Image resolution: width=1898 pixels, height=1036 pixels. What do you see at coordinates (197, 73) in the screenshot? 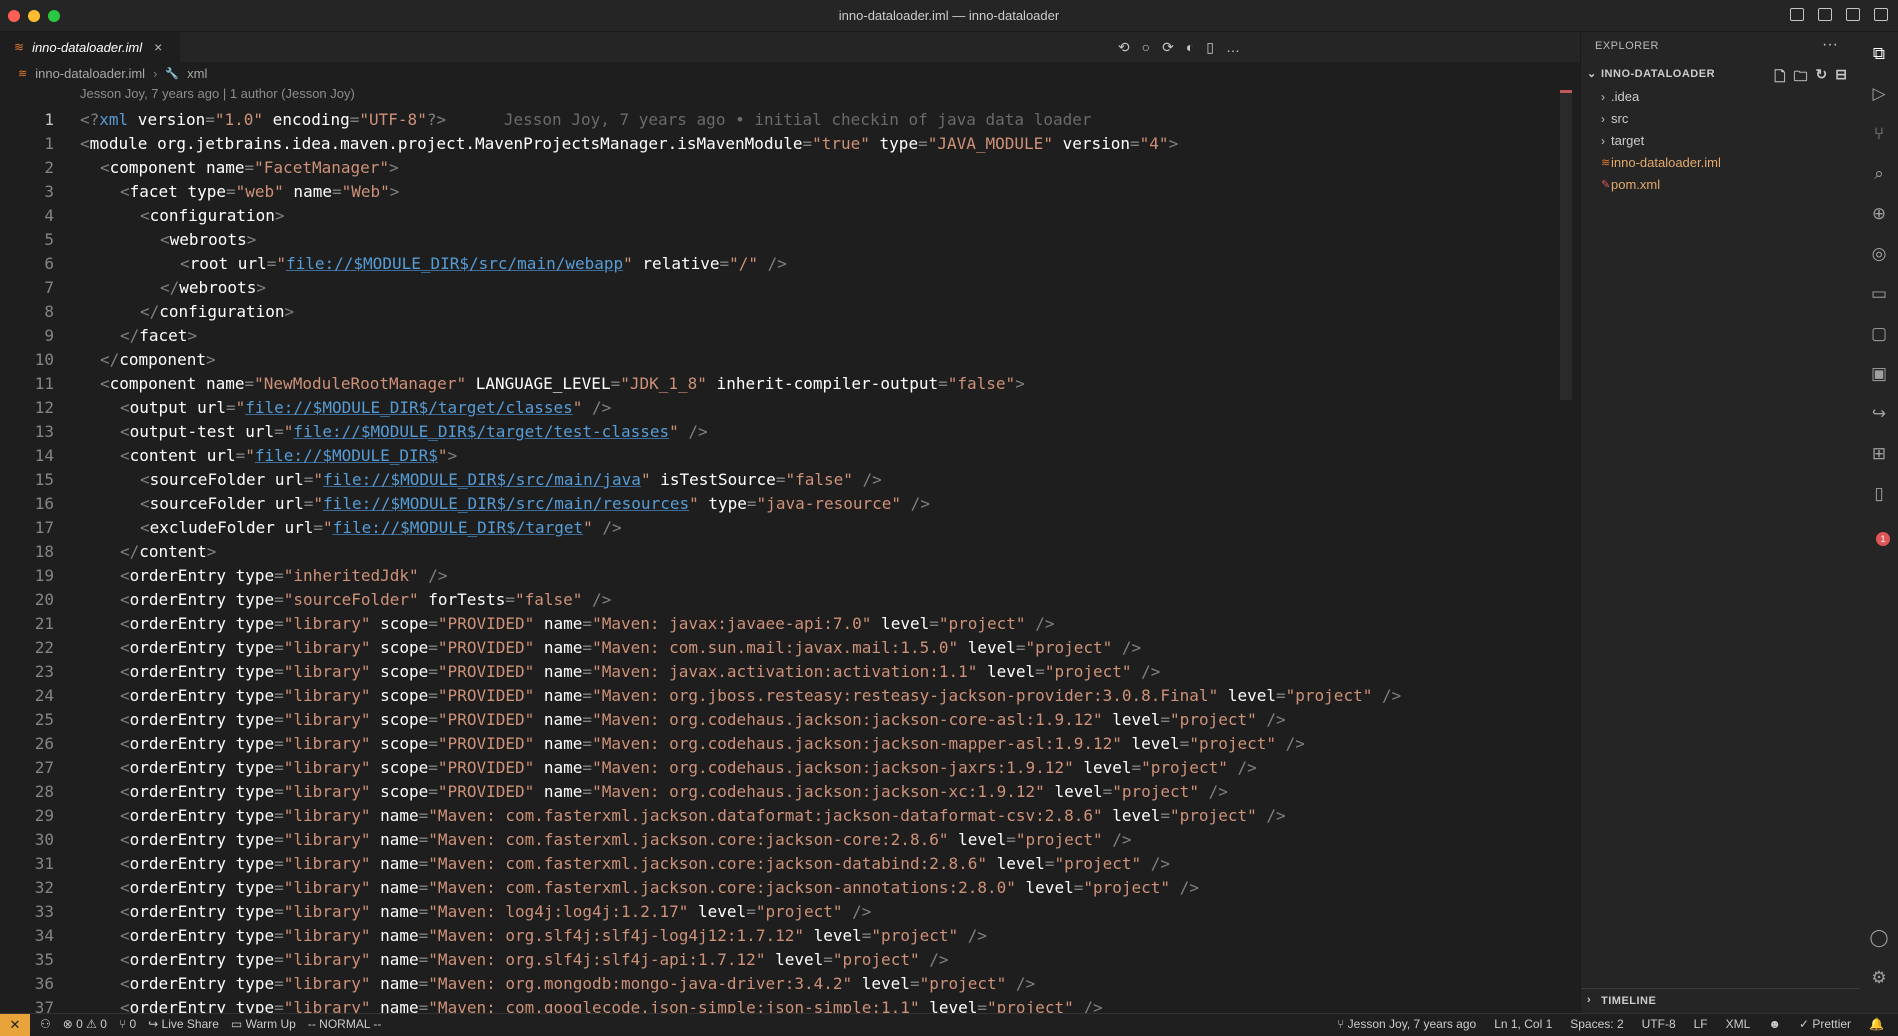
I see `breadcrumb-node: xml` at bounding box center [197, 73].